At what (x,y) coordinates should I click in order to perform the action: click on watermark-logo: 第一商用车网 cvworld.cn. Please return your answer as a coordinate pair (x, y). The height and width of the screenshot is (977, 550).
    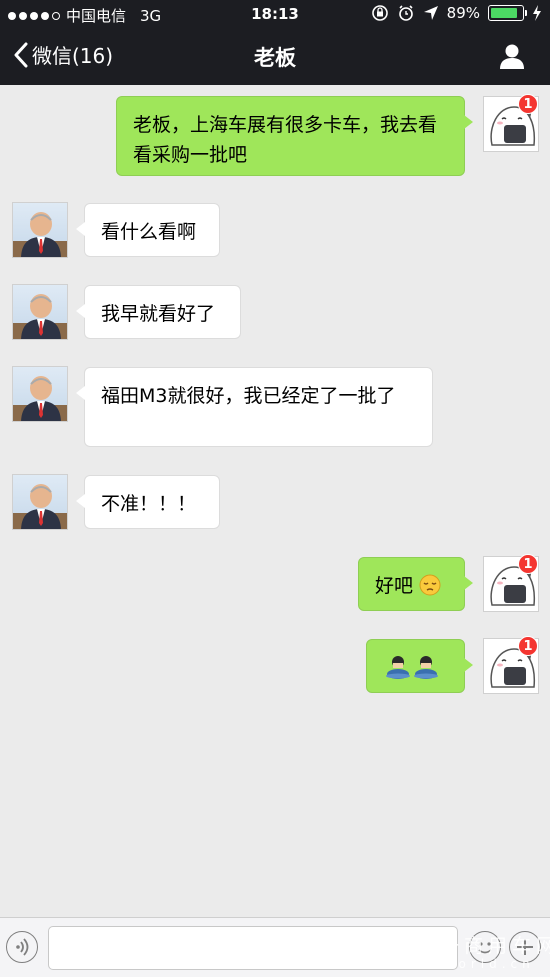
    Looking at the image, I should click on (465, 953).